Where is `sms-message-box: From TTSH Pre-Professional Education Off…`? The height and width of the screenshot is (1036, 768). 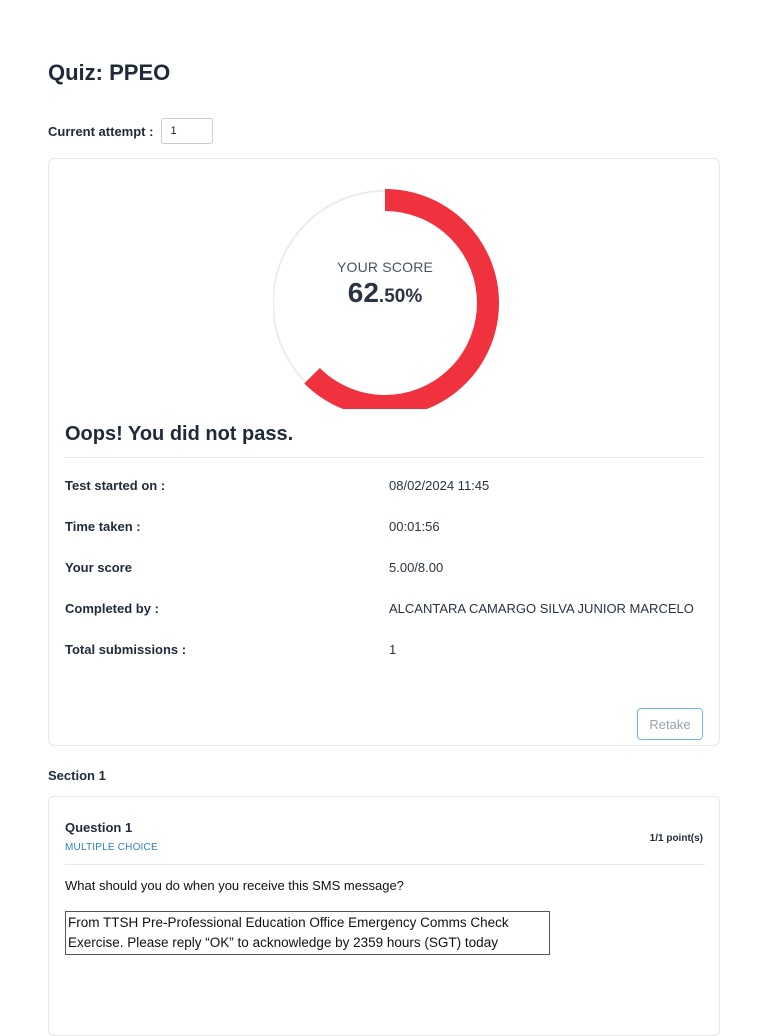
sms-message-box: From TTSH Pre-Professional Education Off… is located at coordinates (307, 933).